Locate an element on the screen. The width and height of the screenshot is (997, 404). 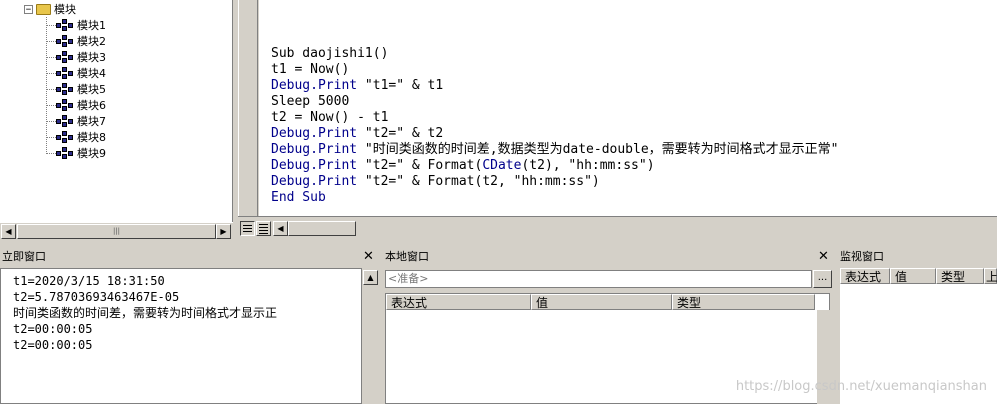
code-margin-indicator-bar is located at coordinates (248, 108).